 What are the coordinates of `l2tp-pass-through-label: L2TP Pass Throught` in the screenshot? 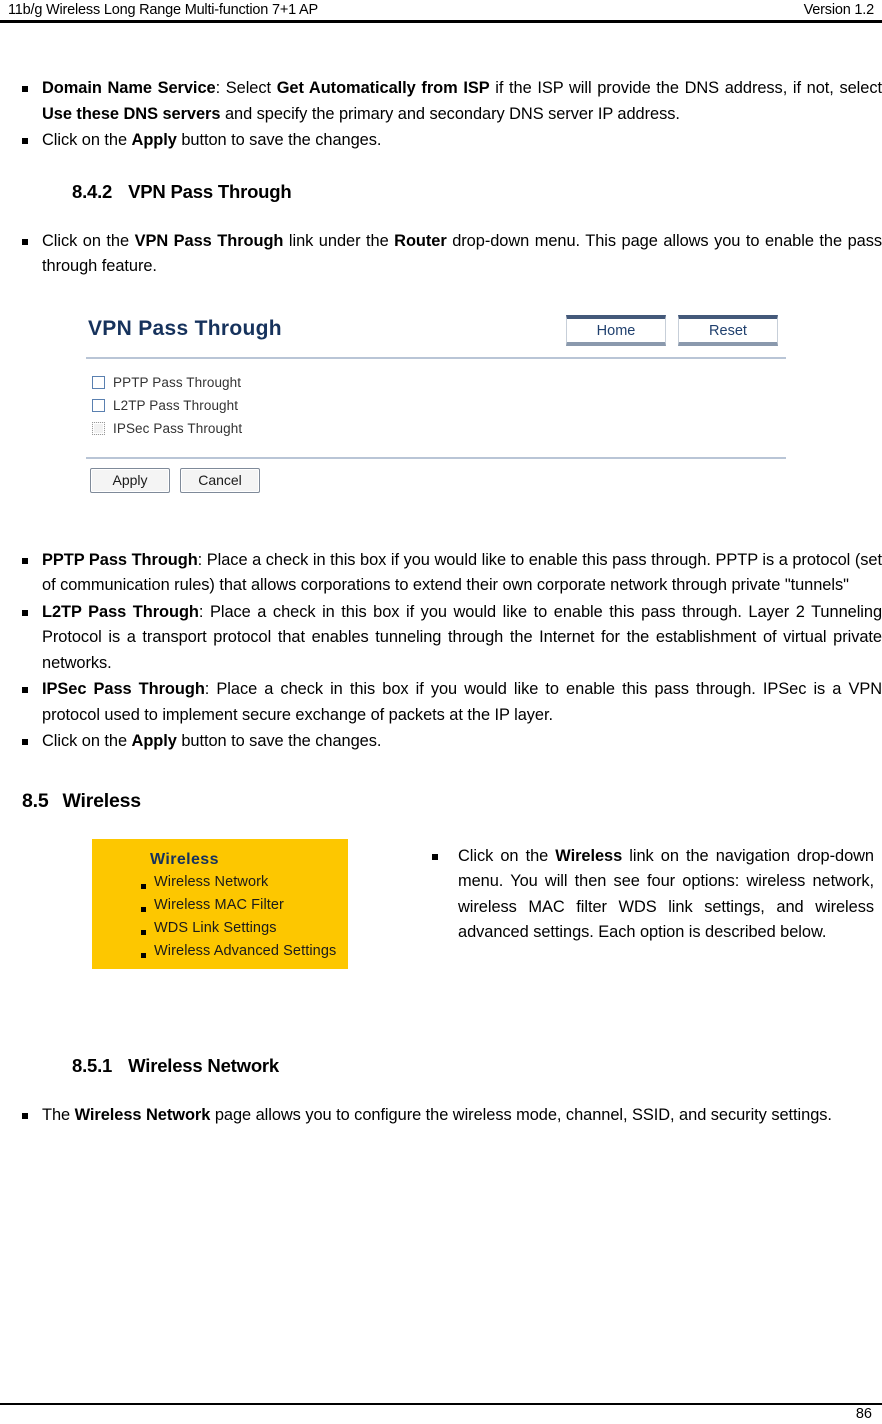 It's located at (176, 405).